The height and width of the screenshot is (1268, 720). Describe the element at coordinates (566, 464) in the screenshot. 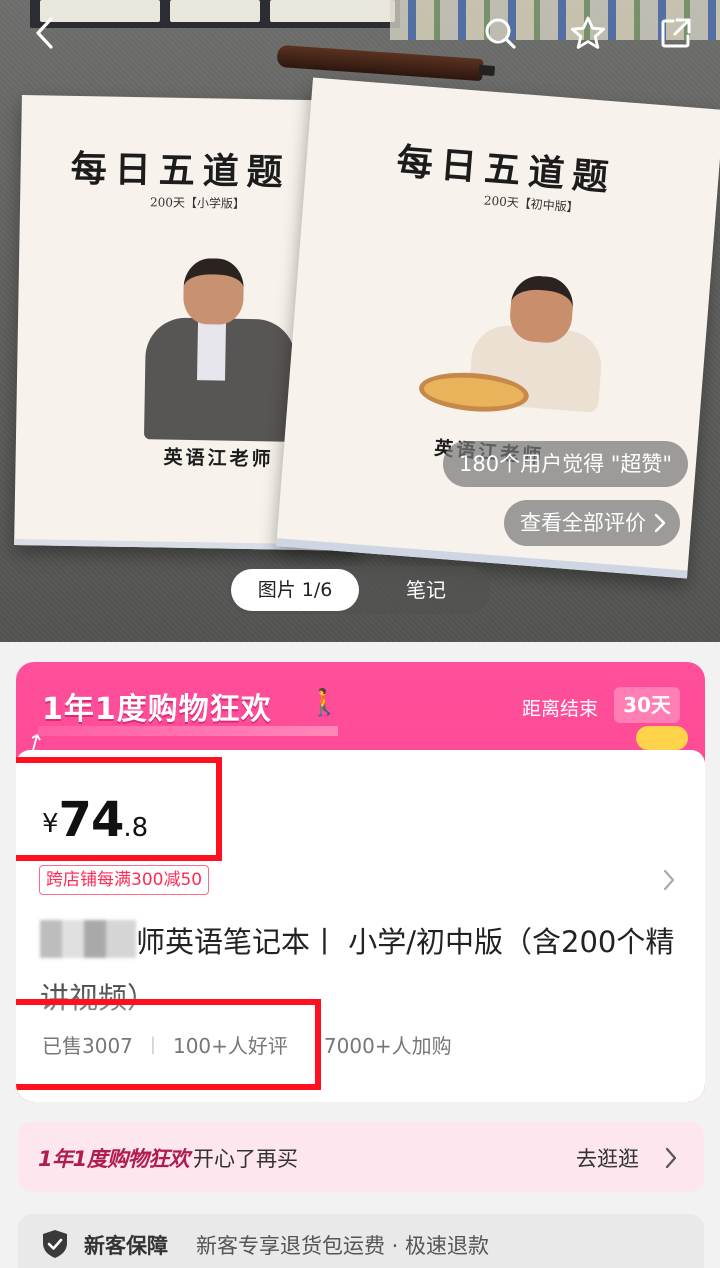

I see `rating-summary-pill: 180个用户觉得 "超赞"` at that location.